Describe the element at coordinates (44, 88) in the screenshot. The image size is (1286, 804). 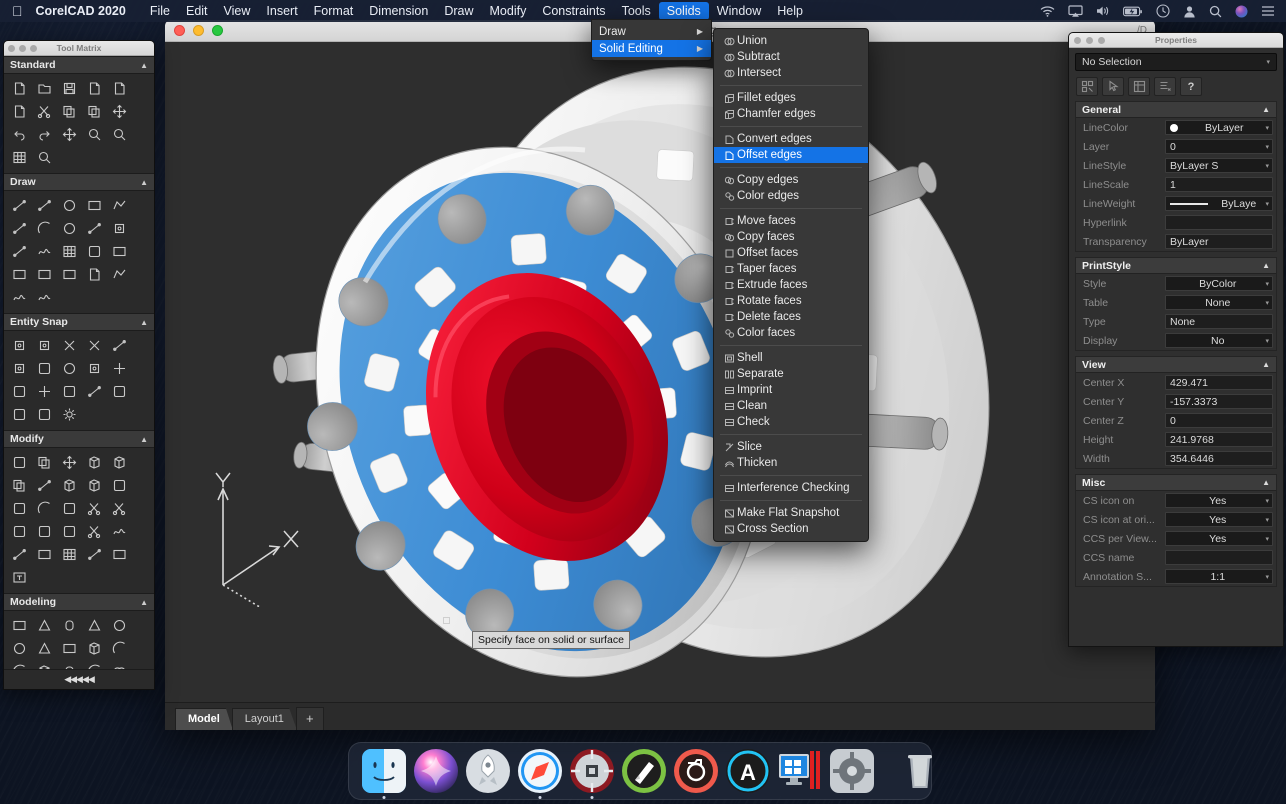
I see `open-folder-icon` at that location.